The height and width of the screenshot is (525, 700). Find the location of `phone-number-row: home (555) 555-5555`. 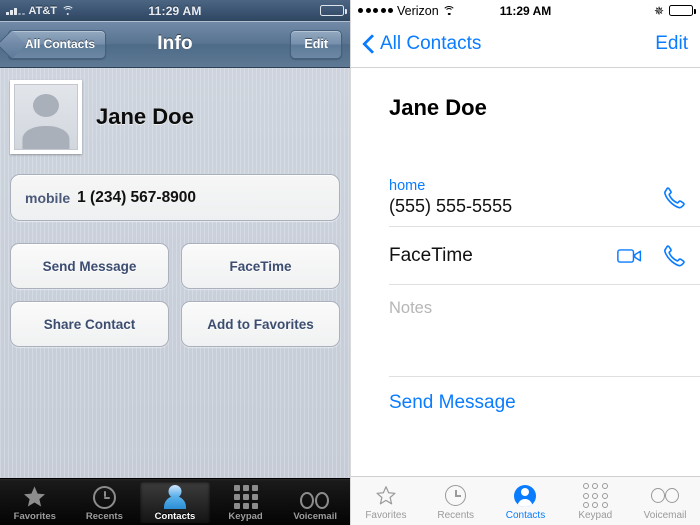

phone-number-row: home (555) 555-5555 is located at coordinates (544, 198).